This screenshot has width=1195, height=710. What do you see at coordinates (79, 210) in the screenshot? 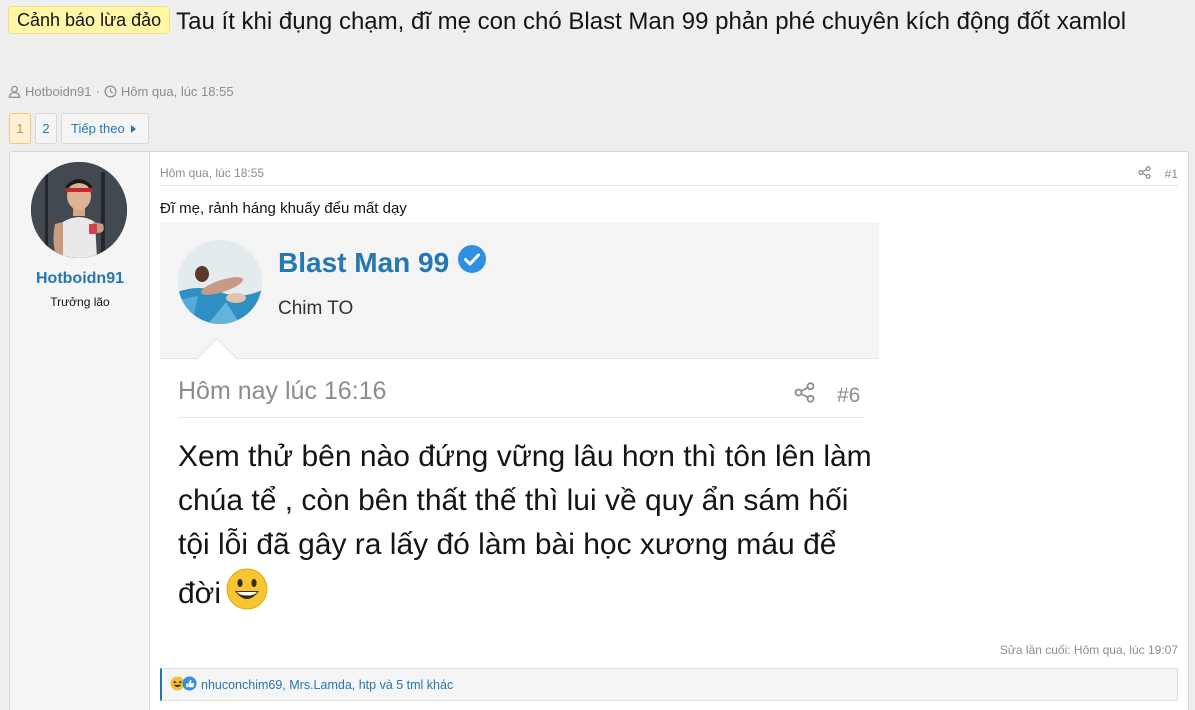
I see `avatar` at bounding box center [79, 210].